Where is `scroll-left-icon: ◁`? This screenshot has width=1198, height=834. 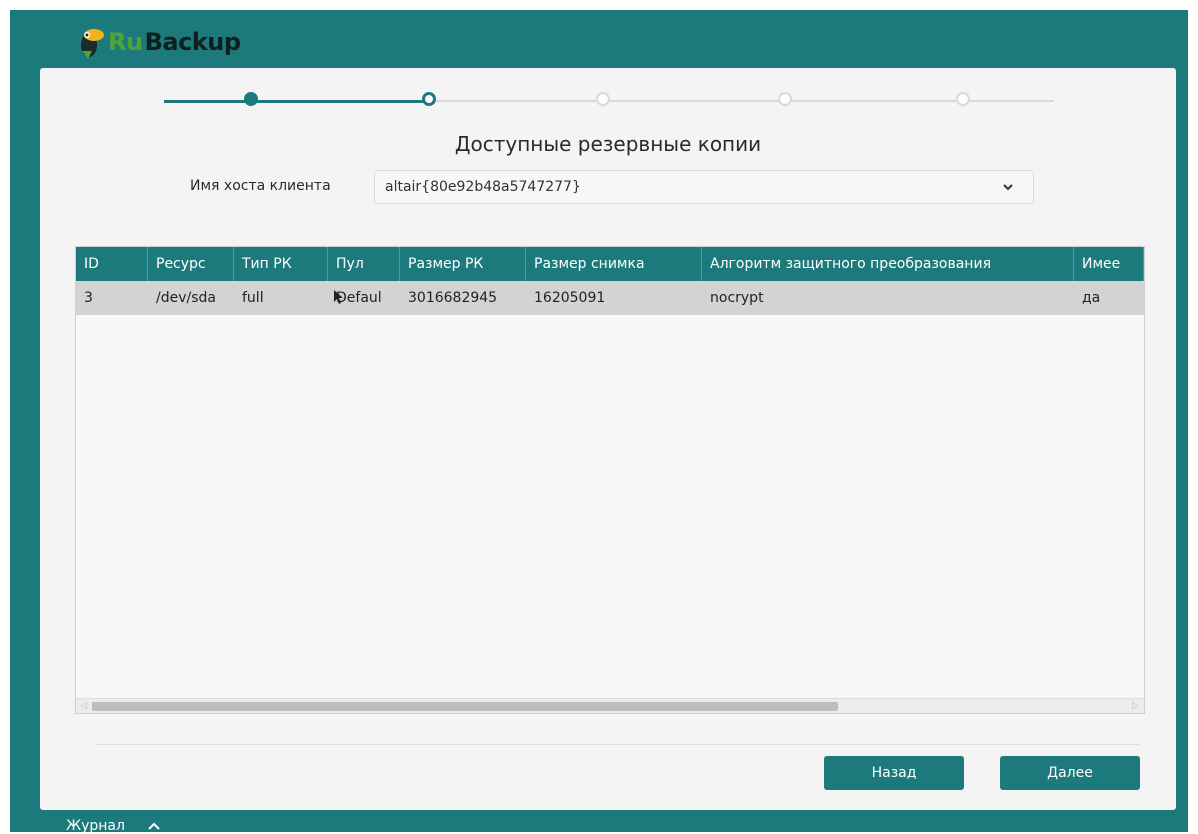 scroll-left-icon: ◁ is located at coordinates (84, 706).